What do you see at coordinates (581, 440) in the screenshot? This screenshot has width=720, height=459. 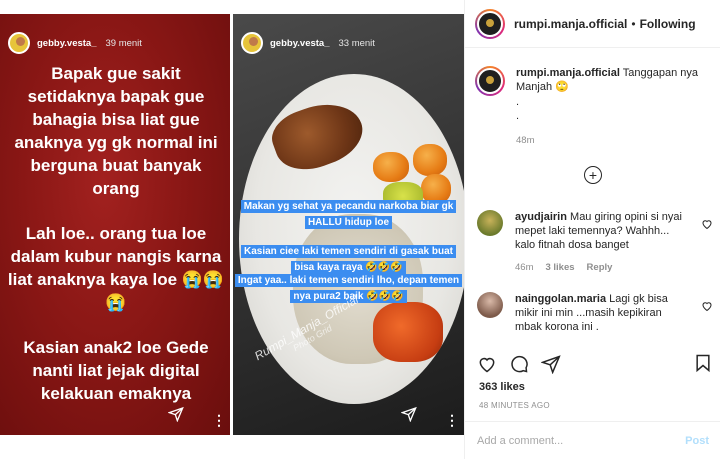 I see `comment-input` at bounding box center [581, 440].